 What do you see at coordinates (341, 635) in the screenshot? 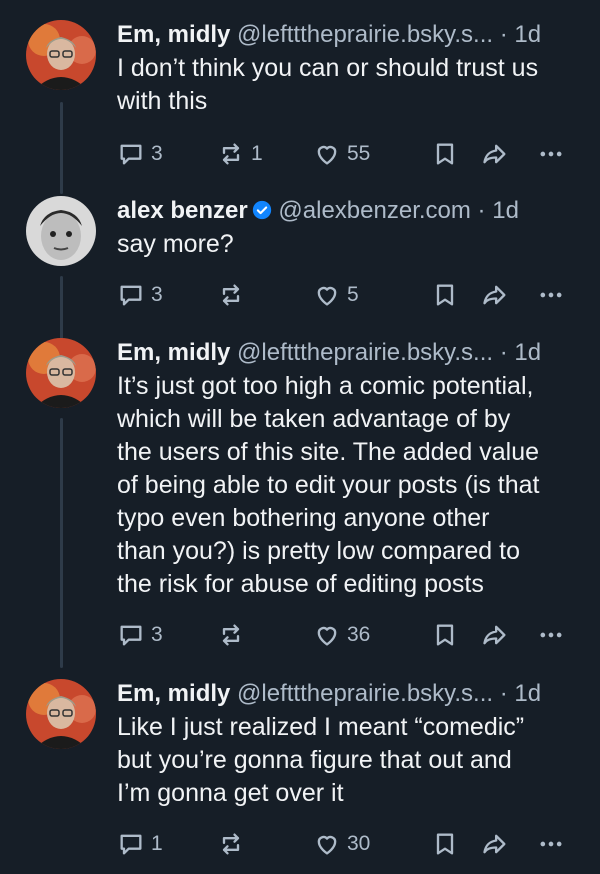
I see `like-button: 36` at bounding box center [341, 635].